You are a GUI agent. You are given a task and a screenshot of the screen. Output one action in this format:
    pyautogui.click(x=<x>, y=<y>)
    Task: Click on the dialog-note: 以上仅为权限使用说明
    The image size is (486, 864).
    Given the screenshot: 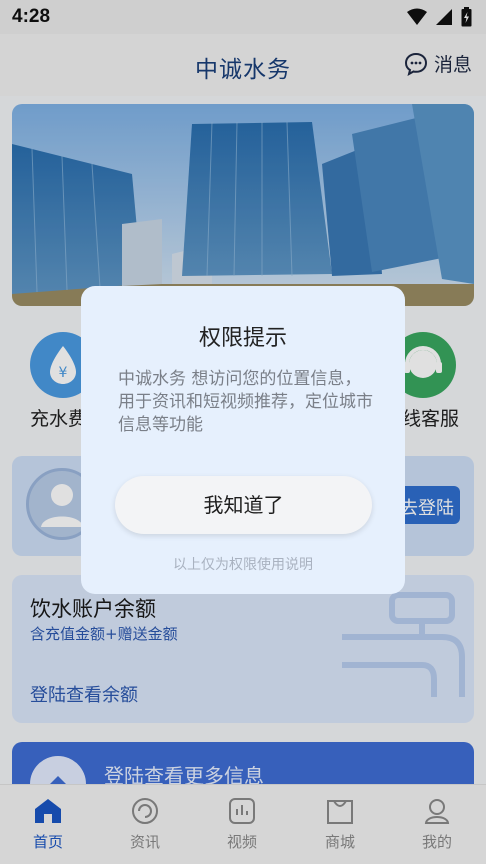 What is the action you would take?
    pyautogui.click(x=243, y=565)
    